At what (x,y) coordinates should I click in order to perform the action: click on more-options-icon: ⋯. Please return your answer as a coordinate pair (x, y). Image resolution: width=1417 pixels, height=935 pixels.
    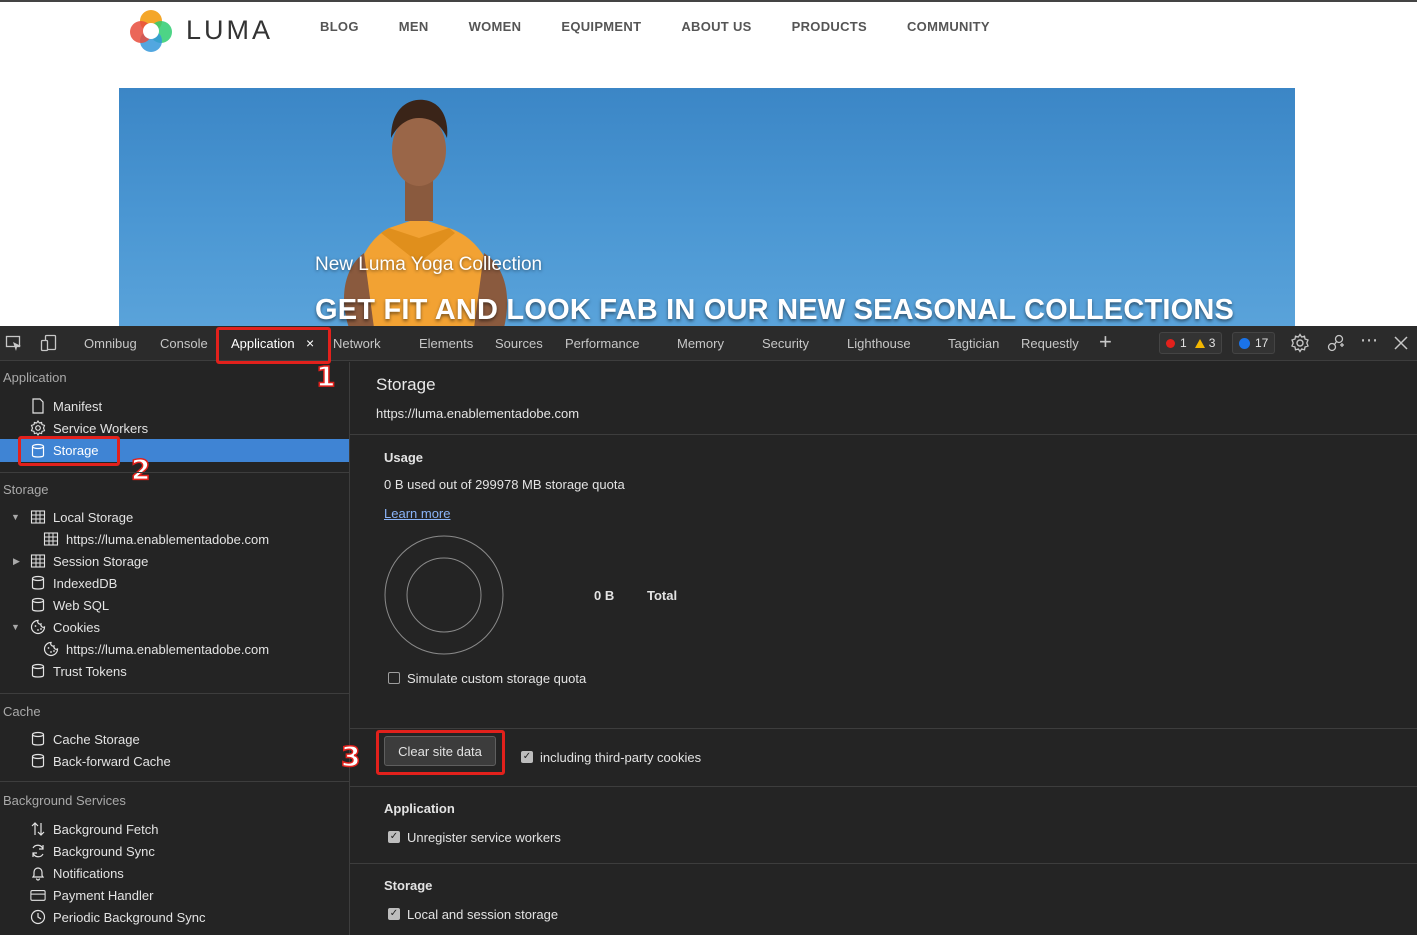
    Looking at the image, I should click on (1369, 340).